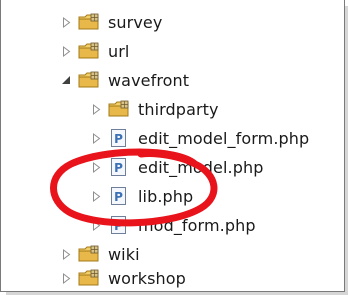  I want to click on tree-item-label: mod_form.php, so click(197, 225).